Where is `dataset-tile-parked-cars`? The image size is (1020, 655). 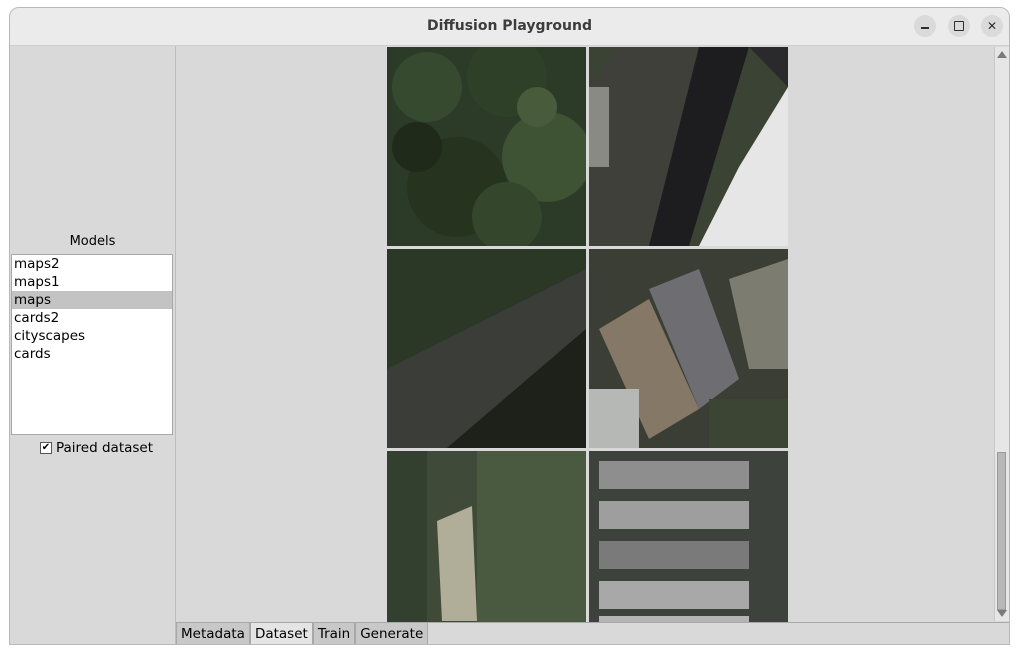
dataset-tile-parked-cars is located at coordinates (688, 536).